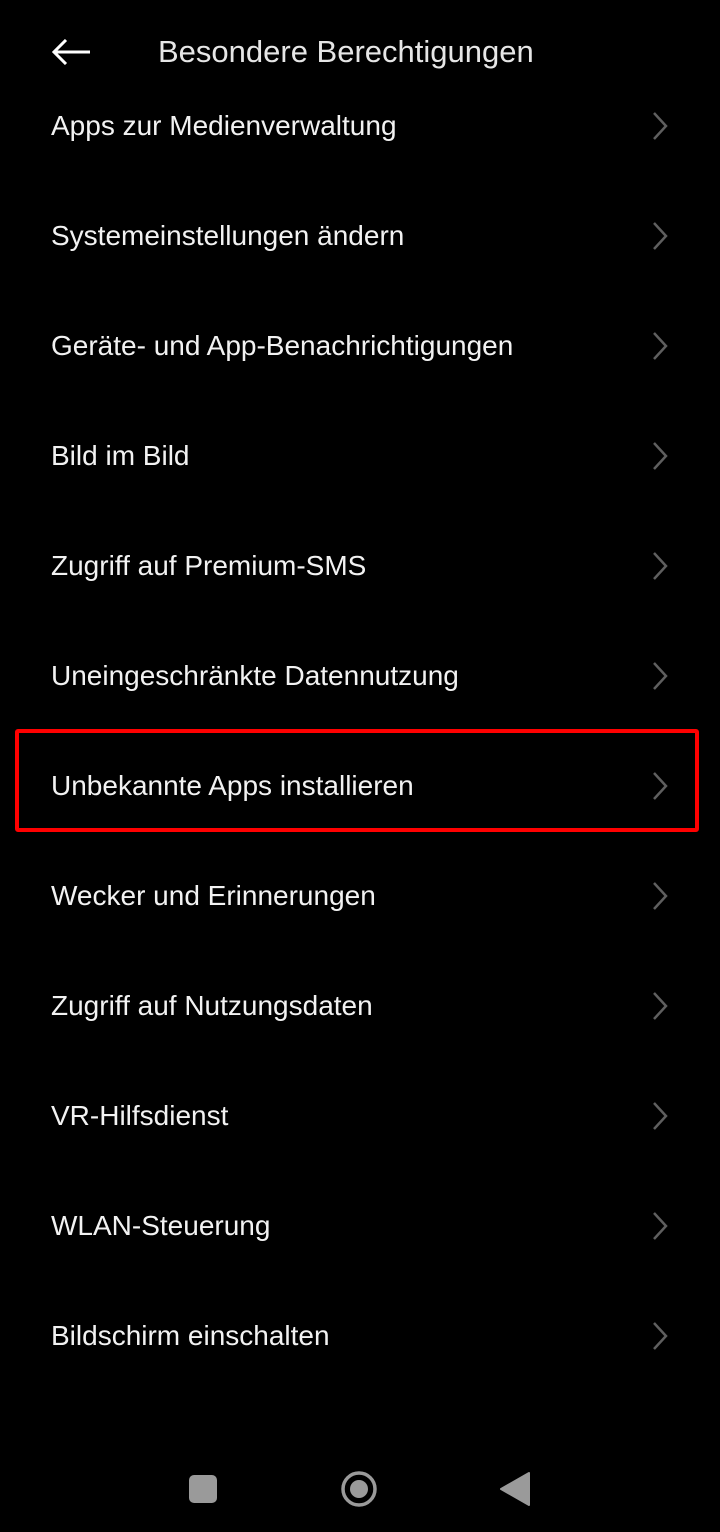  Describe the element at coordinates (282, 345) in the screenshot. I see `list-item-label: Geräte- und App-Benachrichtigungen` at that location.